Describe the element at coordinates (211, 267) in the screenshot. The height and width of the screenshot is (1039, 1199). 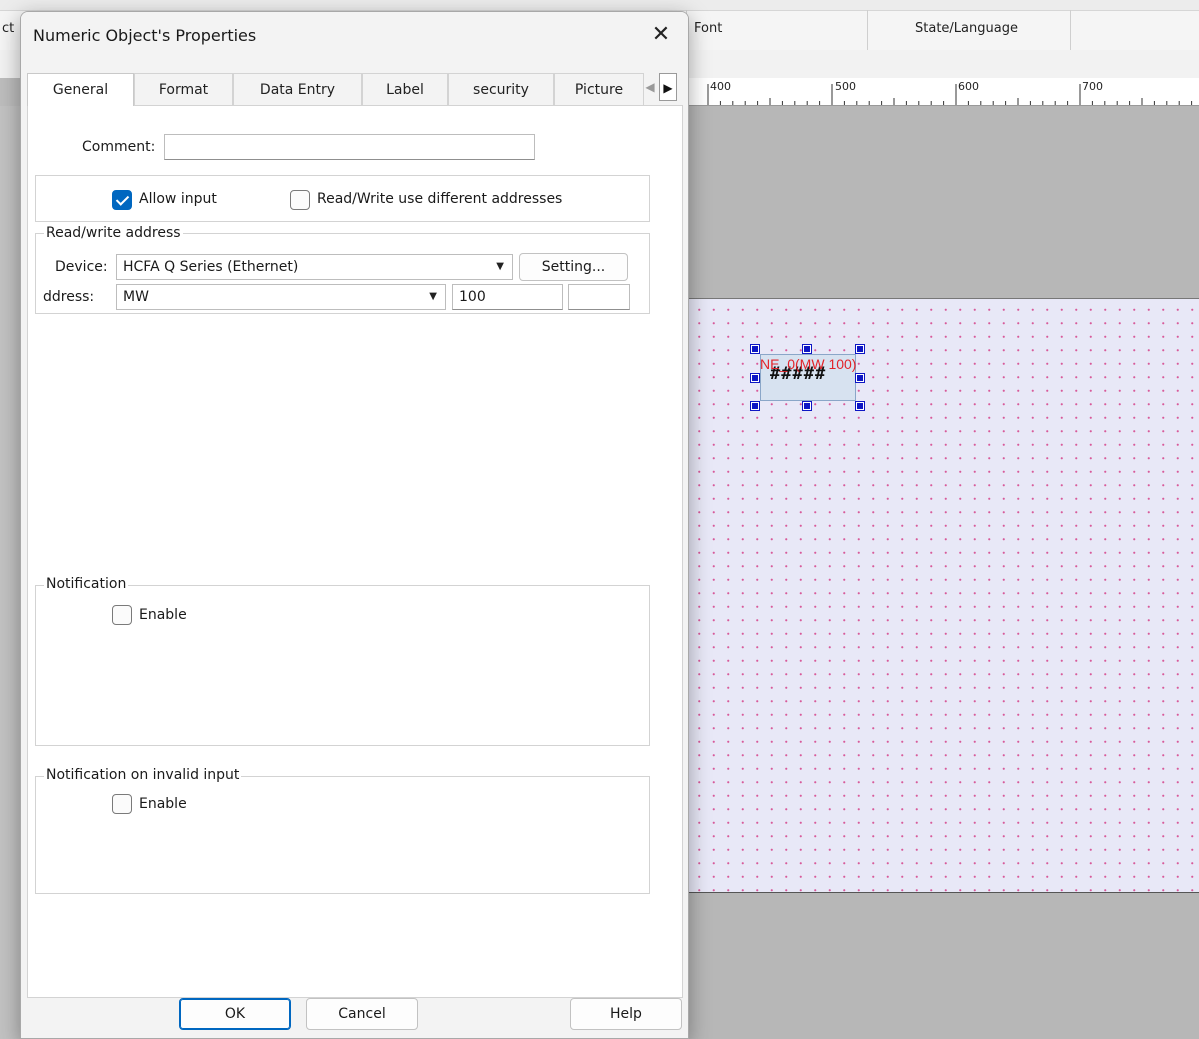
I see `device-select-value: HCFA Q Series (Ethernet)` at that location.